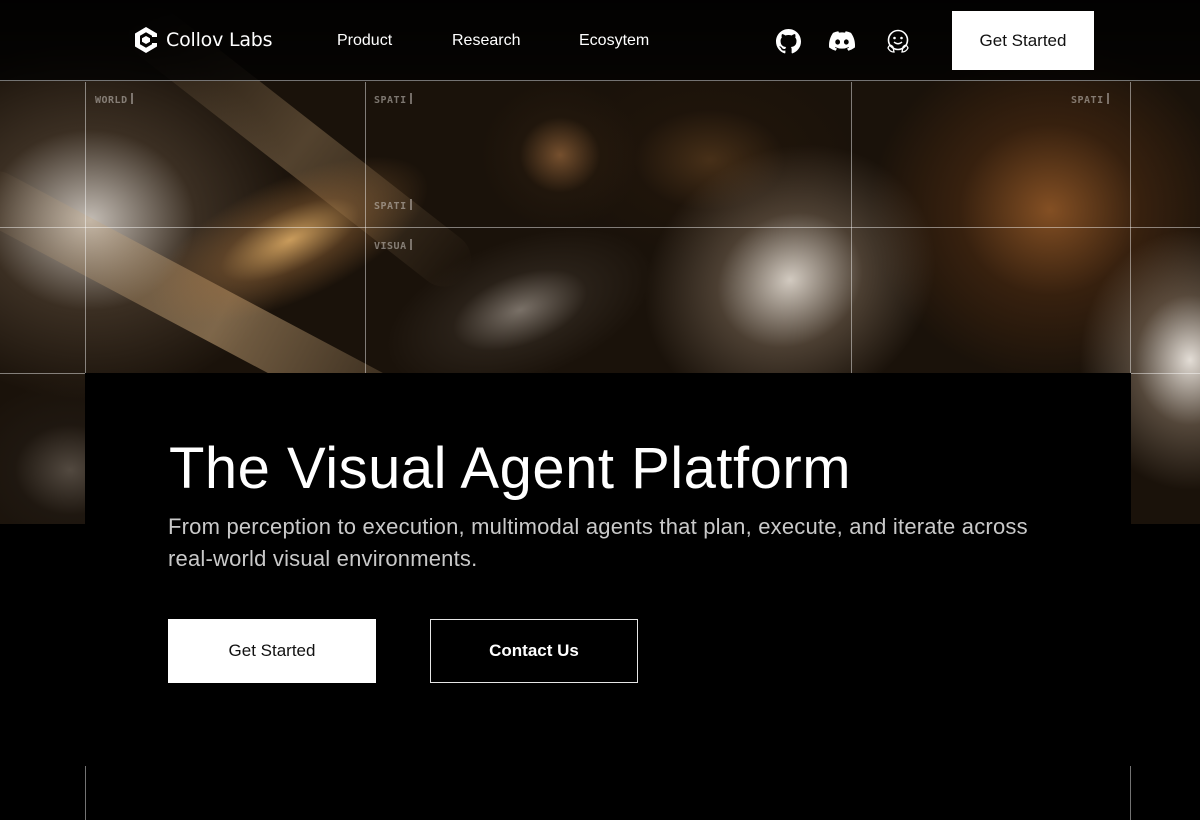 This screenshot has height=820, width=1200. I want to click on contact-us-button: Contact Us, so click(534, 651).